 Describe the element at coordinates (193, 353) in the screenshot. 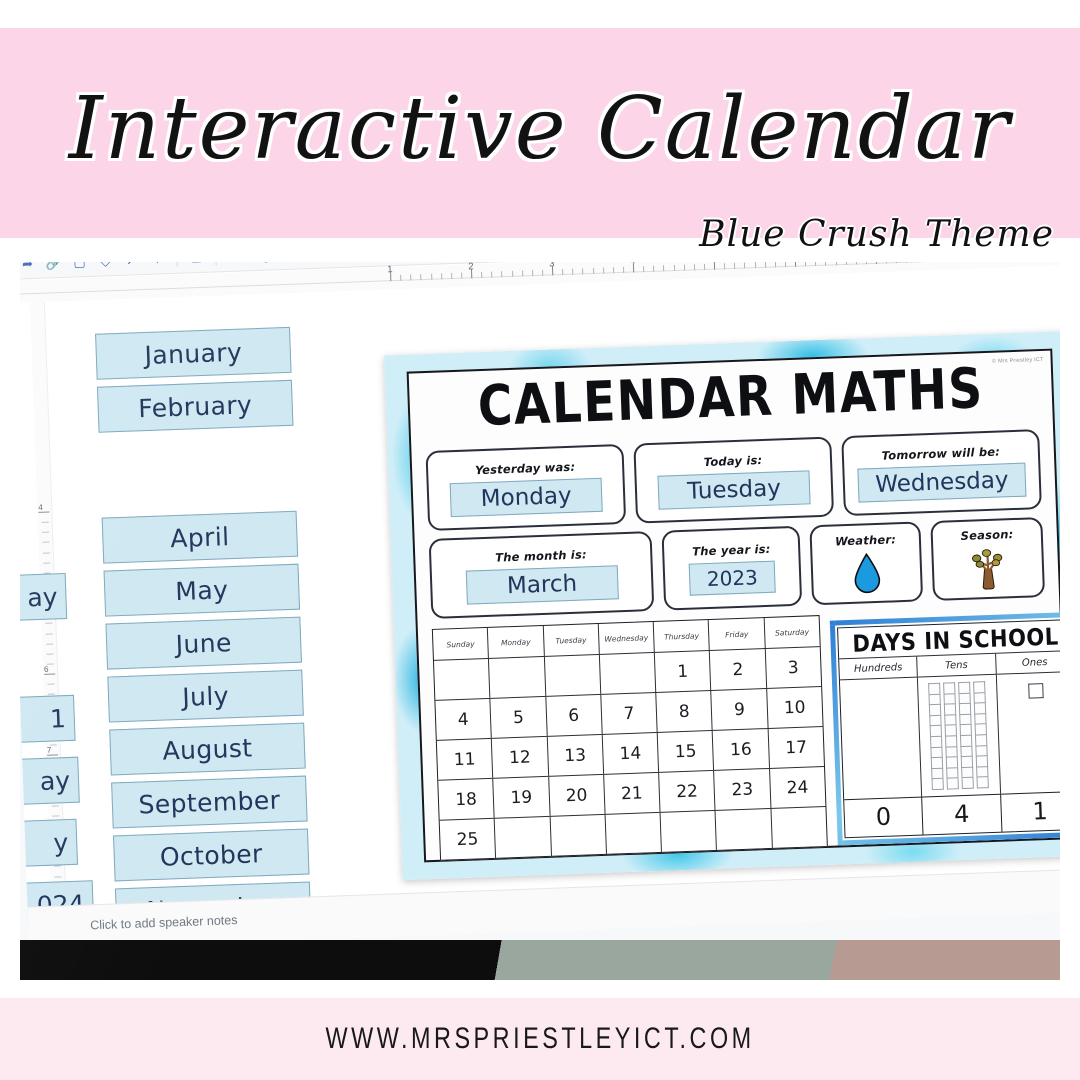

I see `month-card-january: January` at that location.